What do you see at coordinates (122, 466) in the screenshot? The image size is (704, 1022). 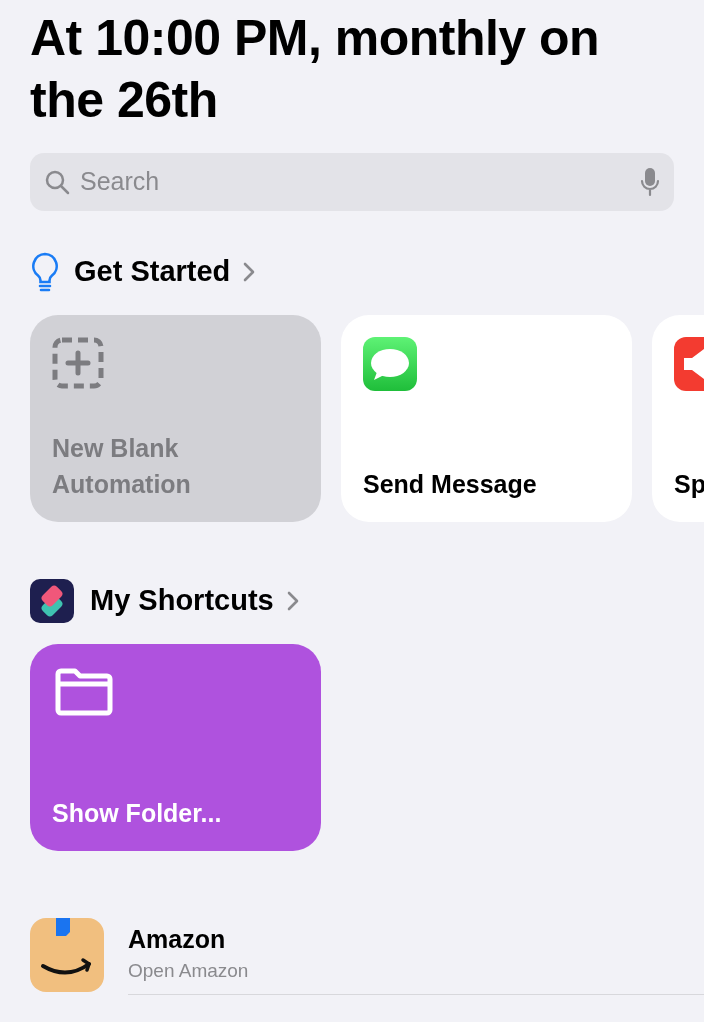 I see `card-label: New Blank Automation` at bounding box center [122, 466].